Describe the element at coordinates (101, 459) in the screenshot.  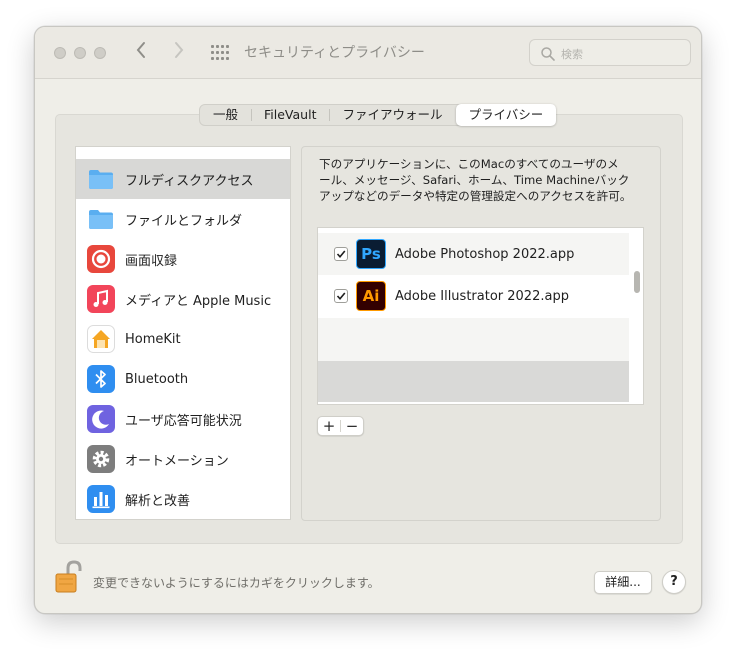
I see `gear-icon` at that location.